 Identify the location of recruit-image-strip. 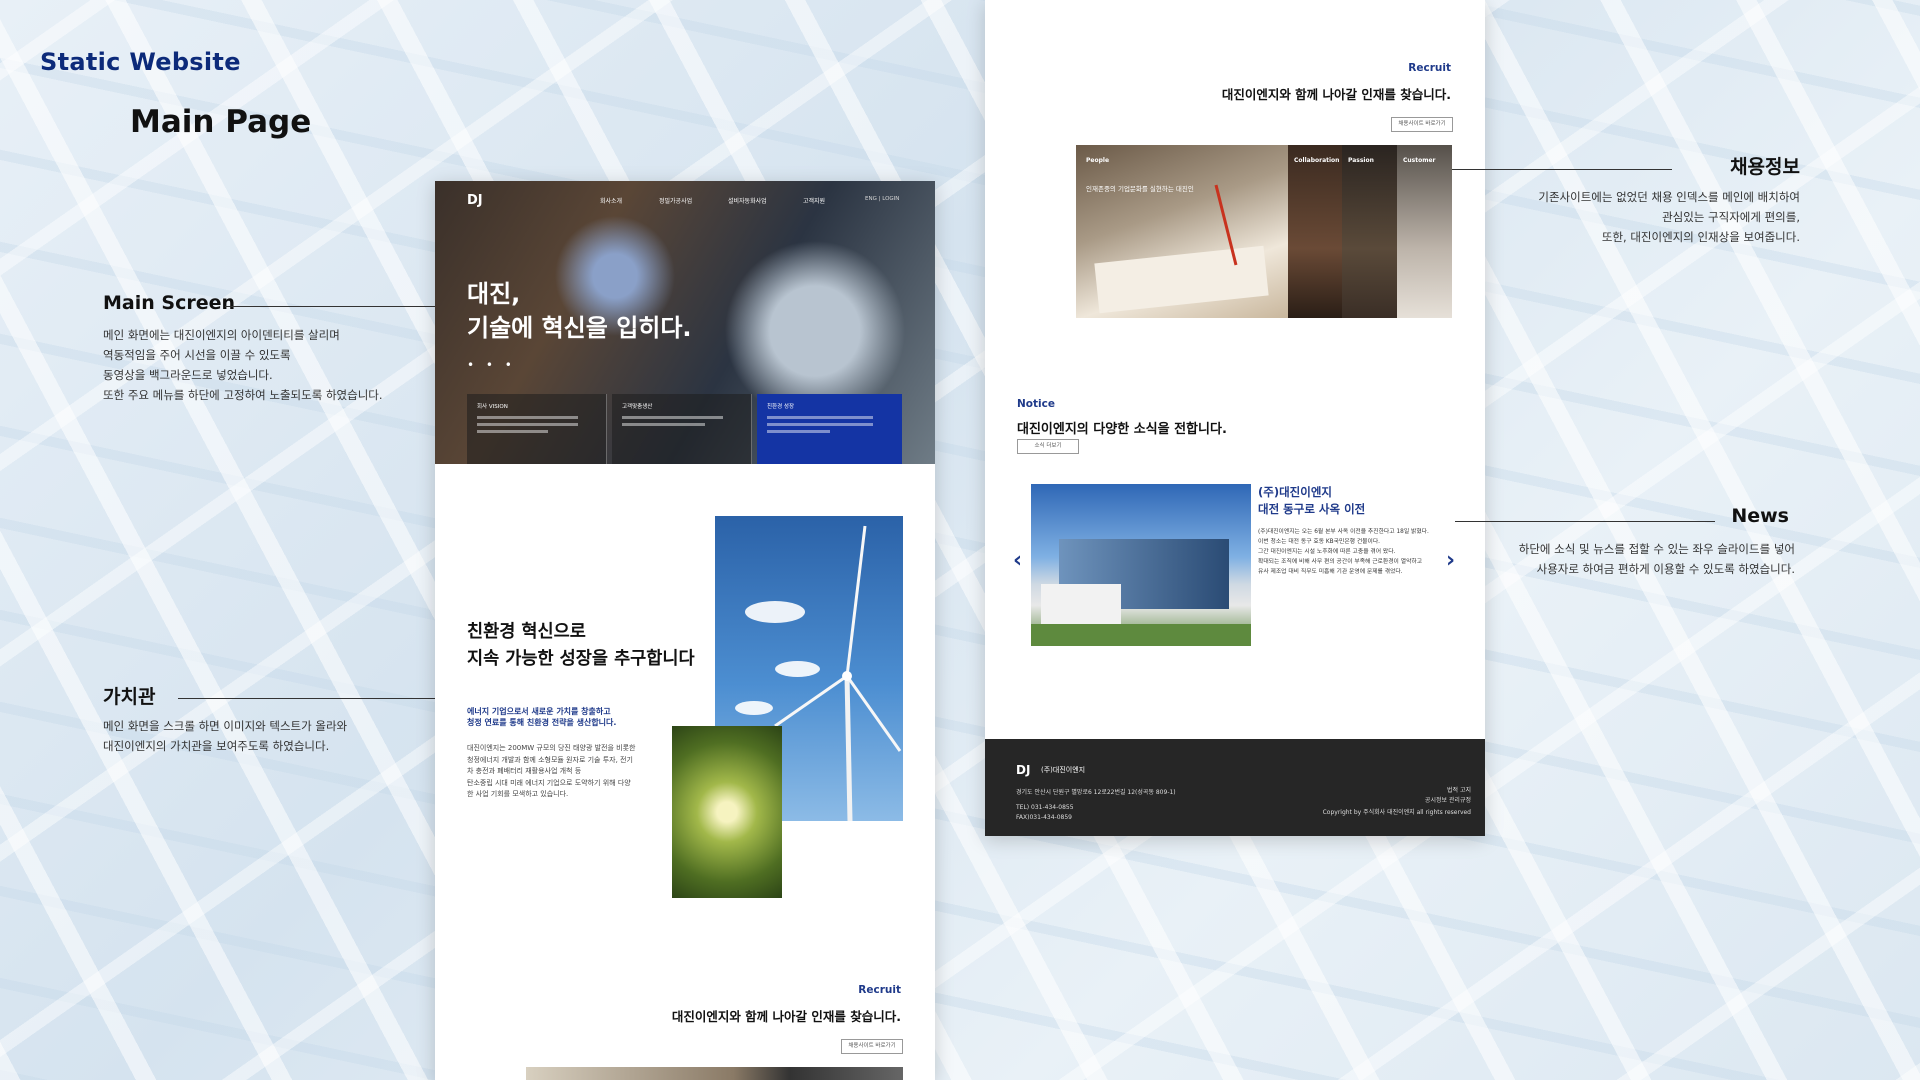
(714, 1073).